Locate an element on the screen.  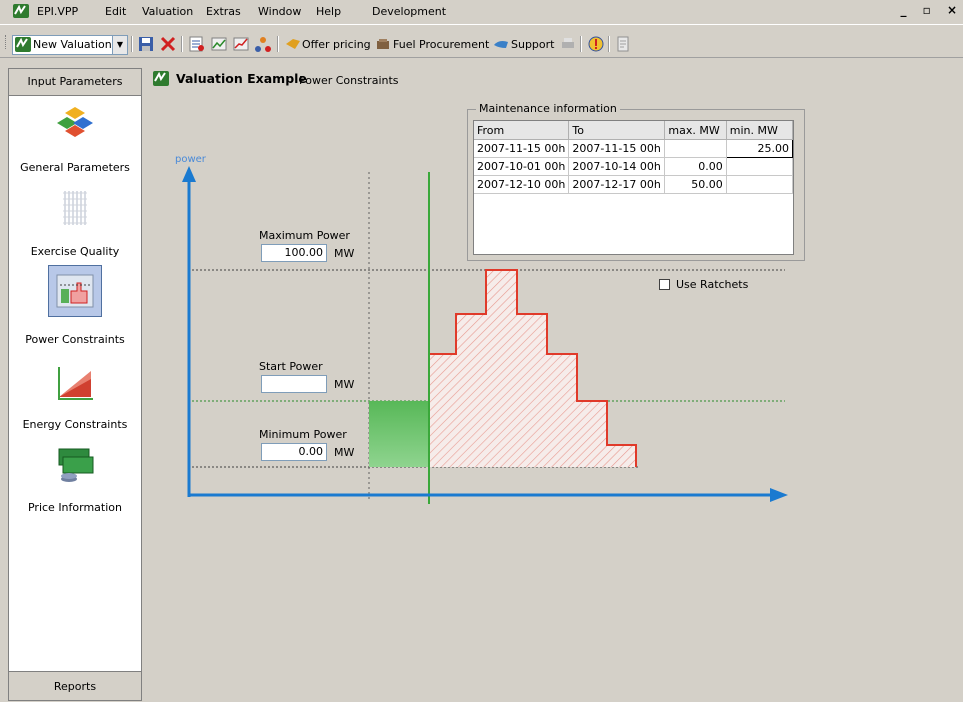
new-valuation-label: New Valuation is located at coordinates (72, 44).